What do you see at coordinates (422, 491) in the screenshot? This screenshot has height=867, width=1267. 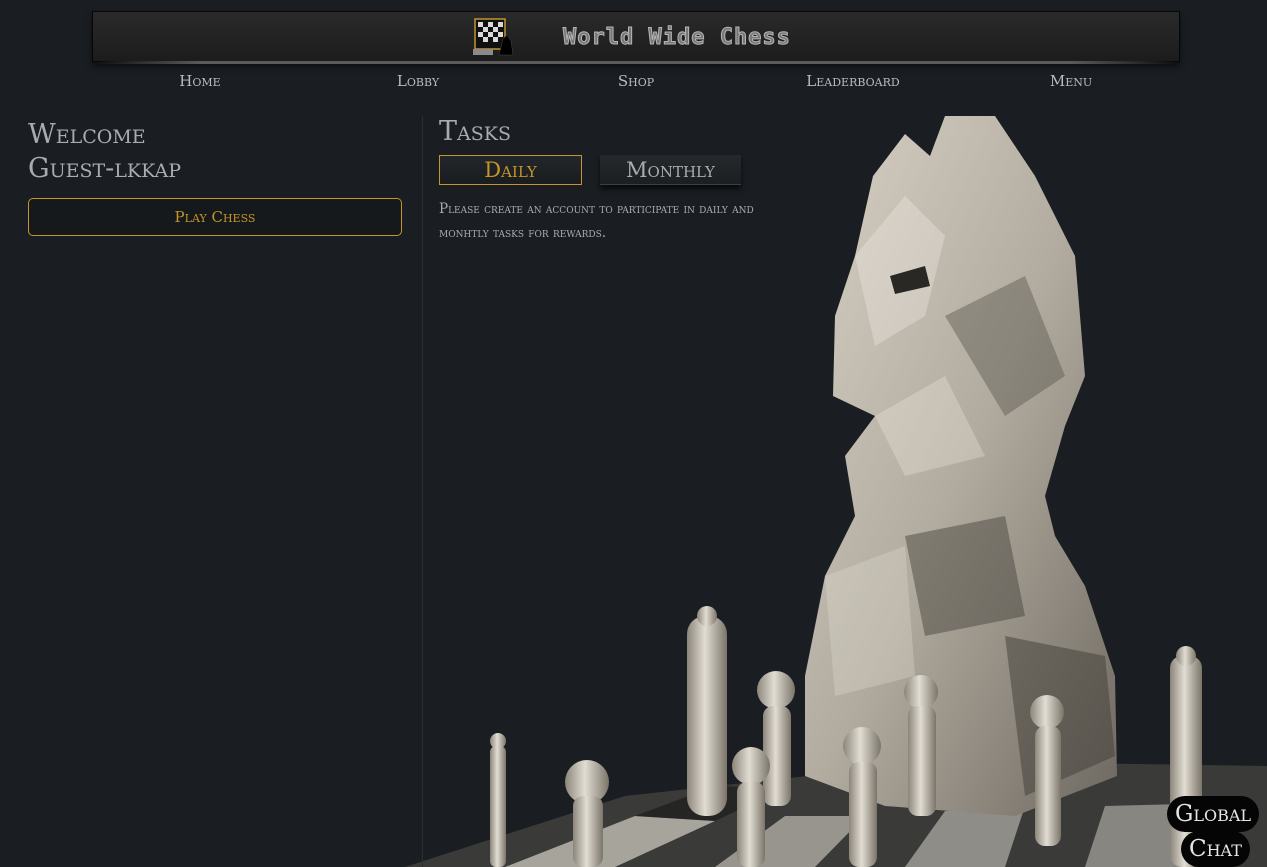 I see `column-divider` at bounding box center [422, 491].